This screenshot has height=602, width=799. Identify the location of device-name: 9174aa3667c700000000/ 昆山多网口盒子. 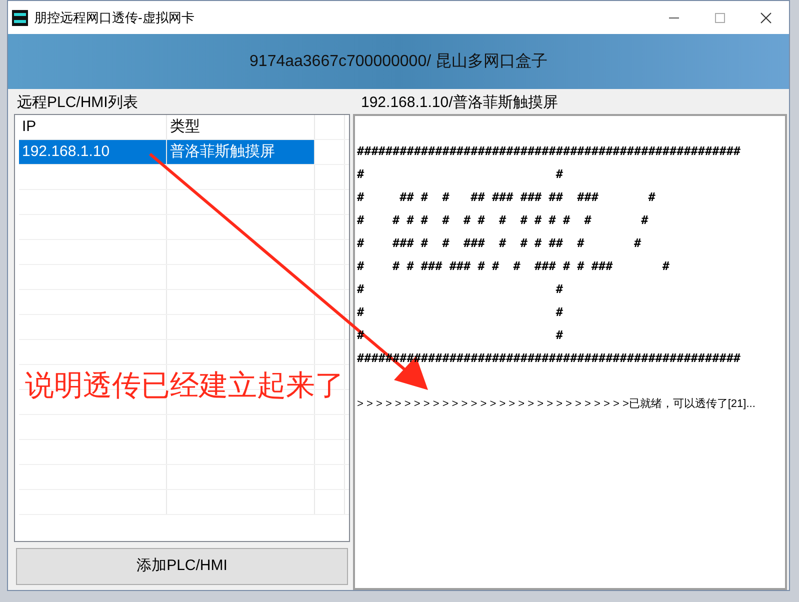
(399, 62).